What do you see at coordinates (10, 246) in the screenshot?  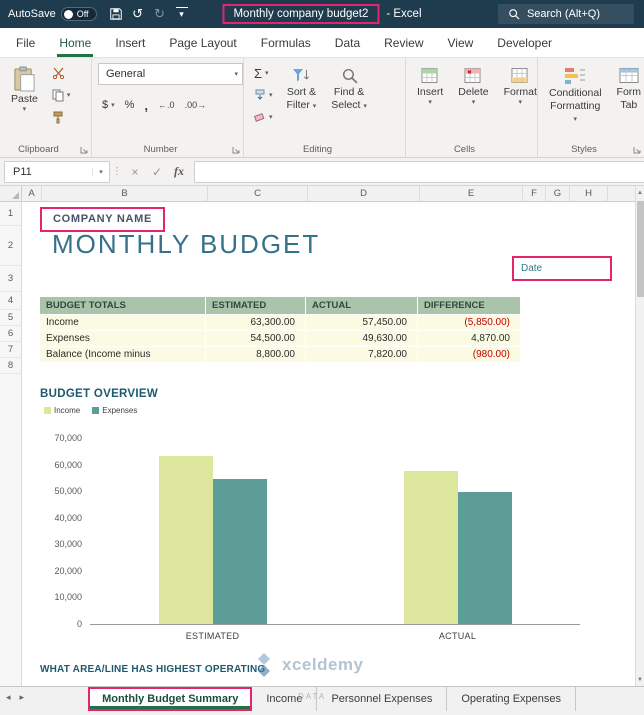 I see `row-header-2: 2` at bounding box center [10, 246].